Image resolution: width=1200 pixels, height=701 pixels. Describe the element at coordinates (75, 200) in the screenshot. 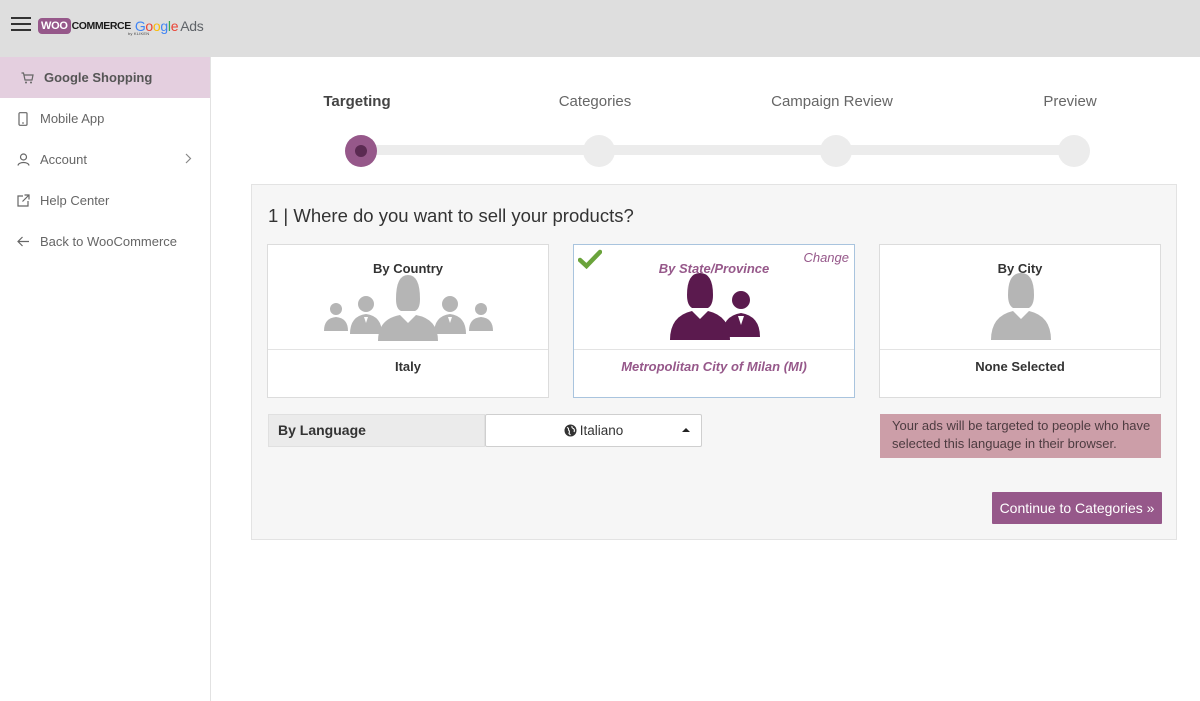

I see `sidebar-item-label: Help Center` at that location.